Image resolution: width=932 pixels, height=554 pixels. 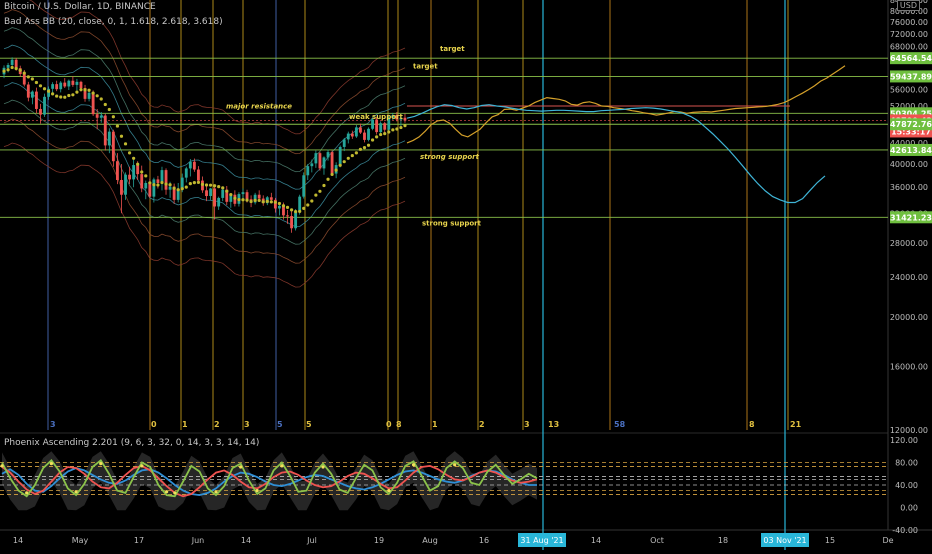 I want to click on level-annotation: strong support, so click(x=450, y=157).